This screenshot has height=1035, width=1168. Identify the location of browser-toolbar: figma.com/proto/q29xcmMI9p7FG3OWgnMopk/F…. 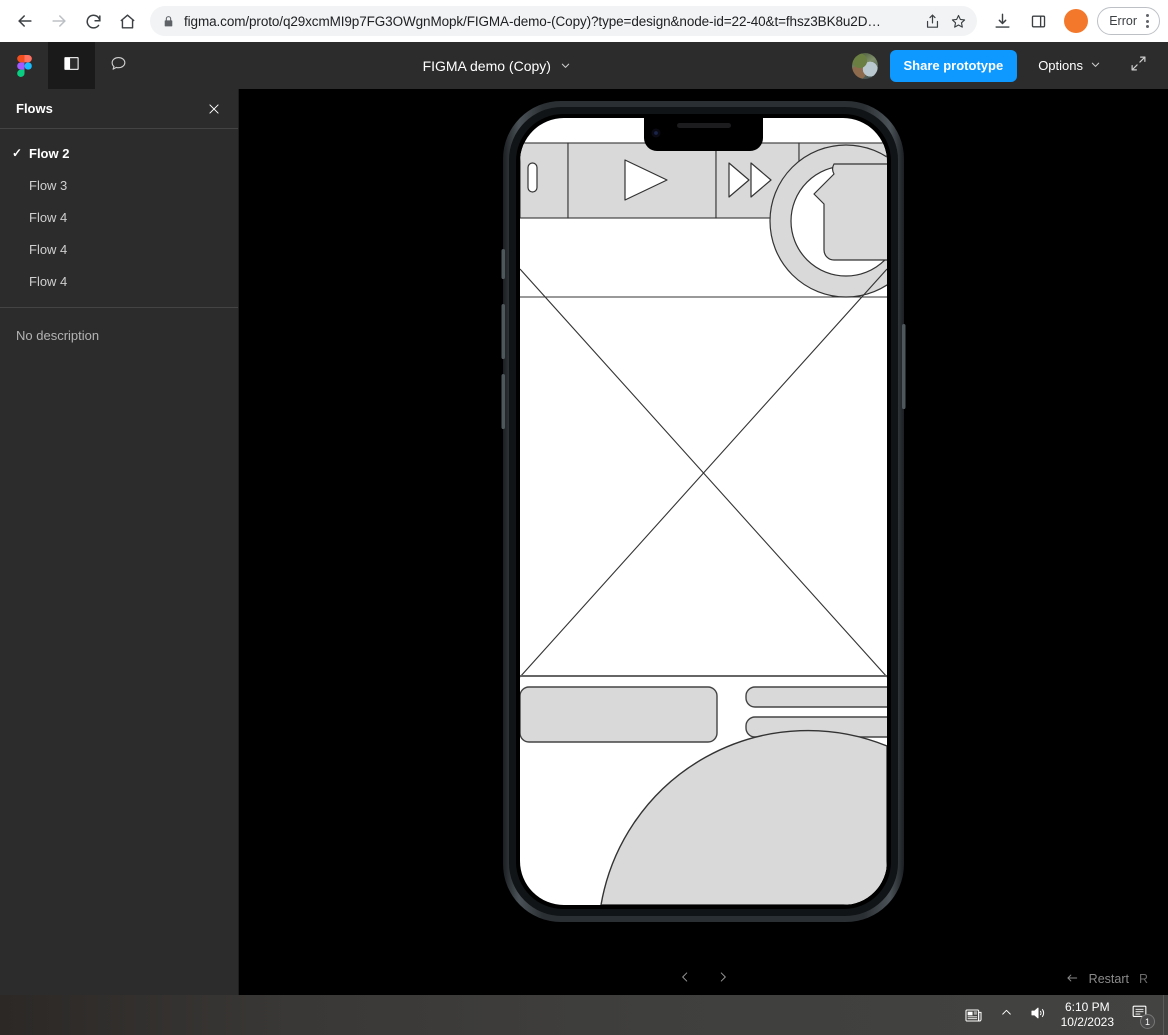
(584, 21).